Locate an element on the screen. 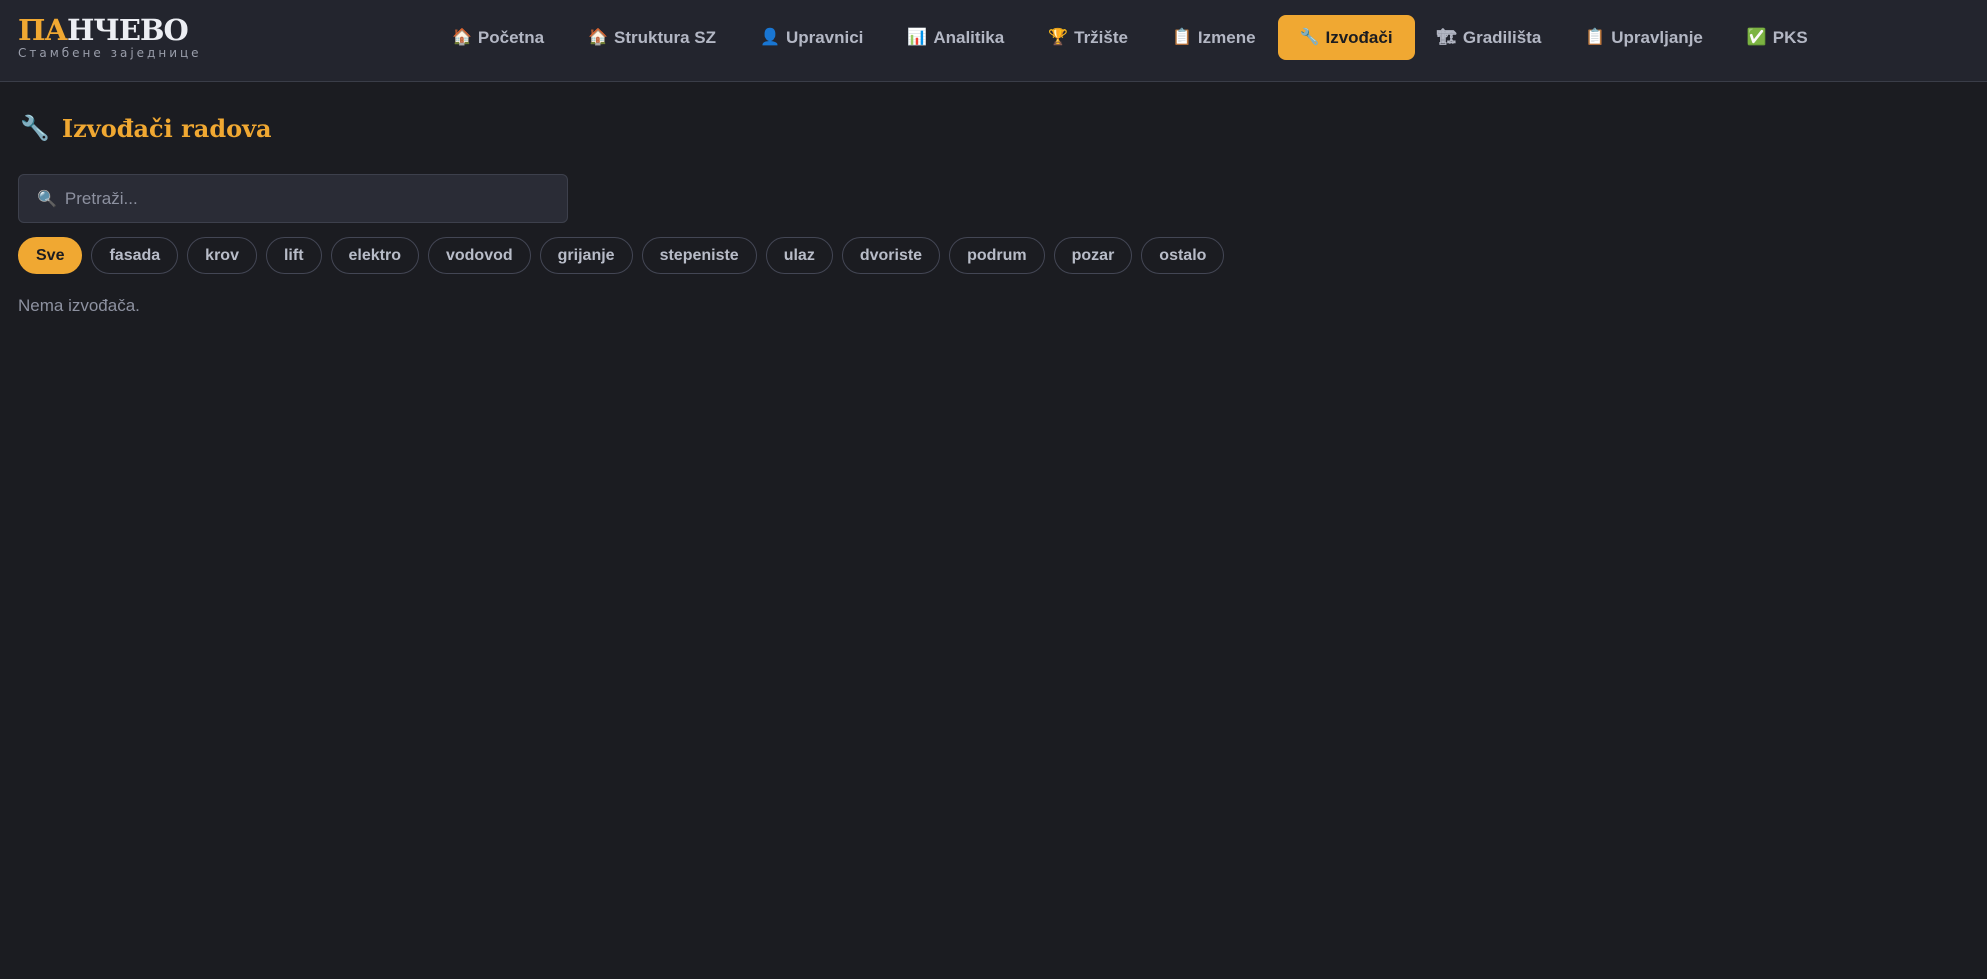 The width and height of the screenshot is (1987, 979). logo: ПАНЧЕВО Стамбене заједнице is located at coordinates (110, 37).